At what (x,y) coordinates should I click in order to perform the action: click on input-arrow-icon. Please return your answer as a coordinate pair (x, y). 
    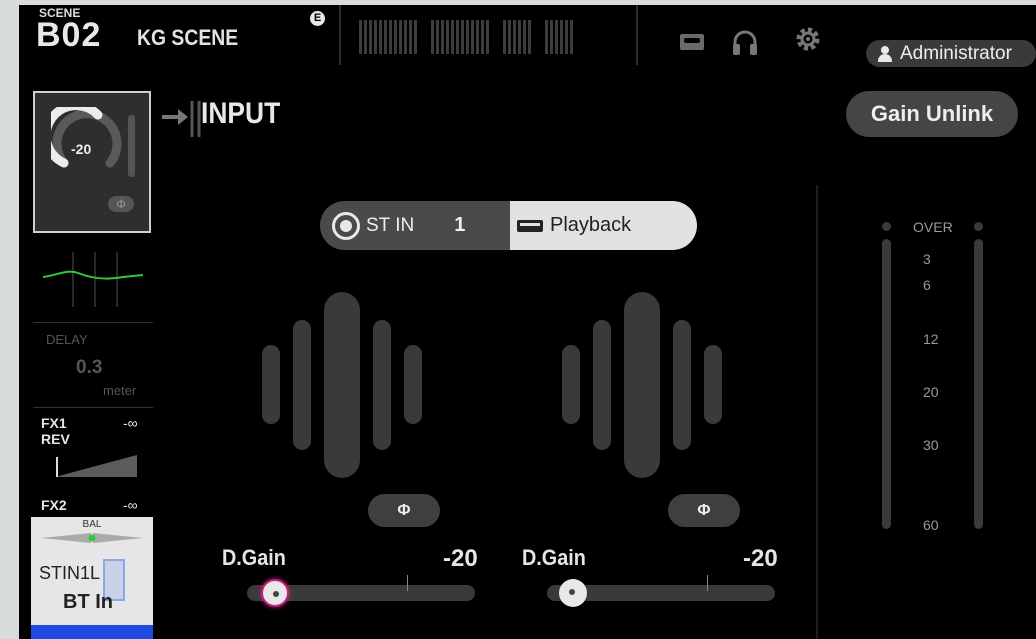
    Looking at the image, I should click on (181, 119).